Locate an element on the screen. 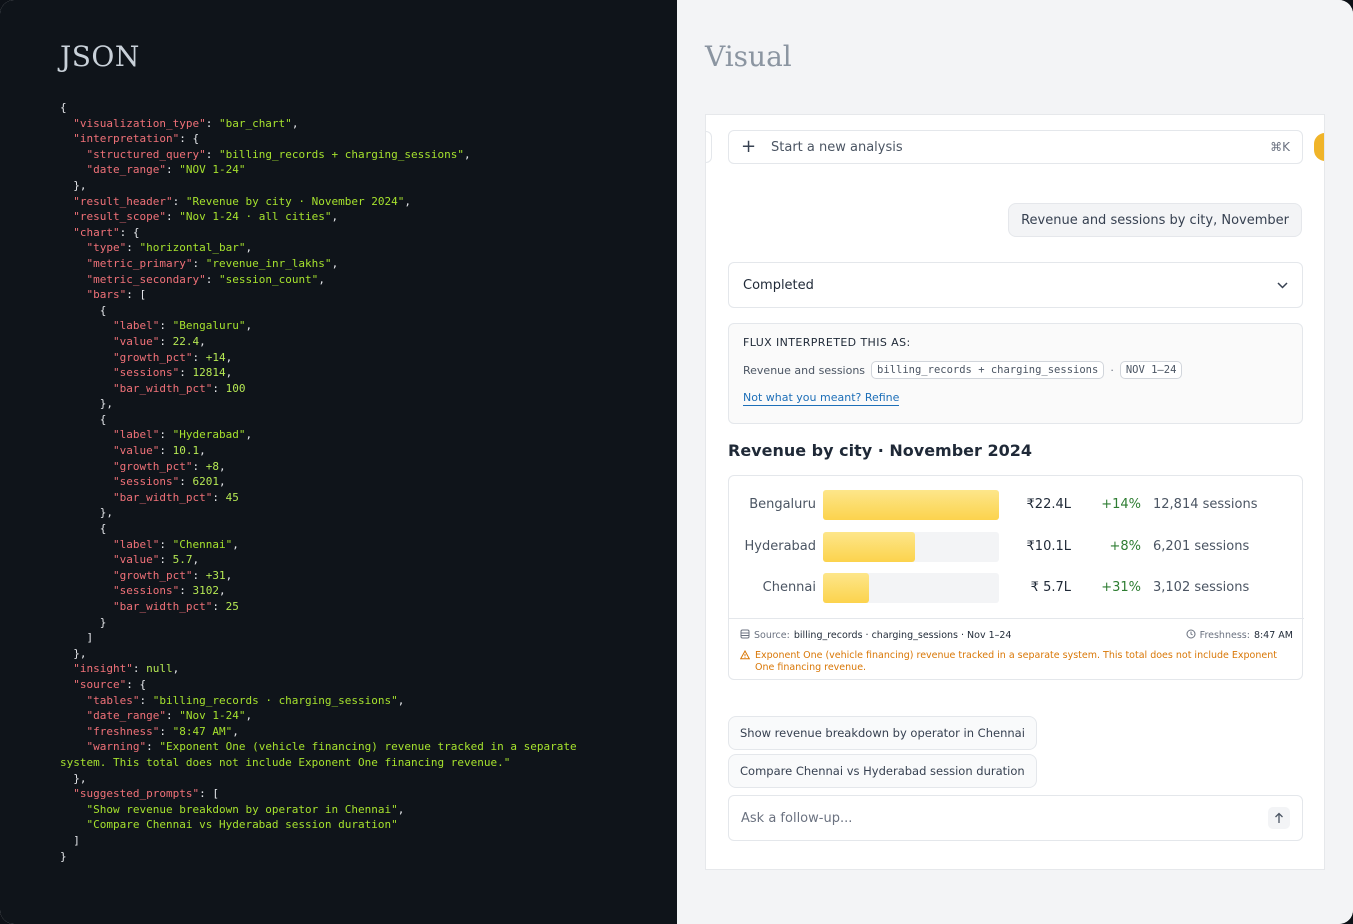 The image size is (1353, 924). date-chip: NOV 1–24 is located at coordinates (1151, 370).